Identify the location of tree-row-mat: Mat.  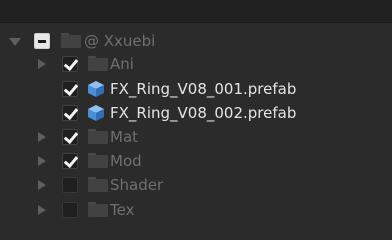
(196, 137).